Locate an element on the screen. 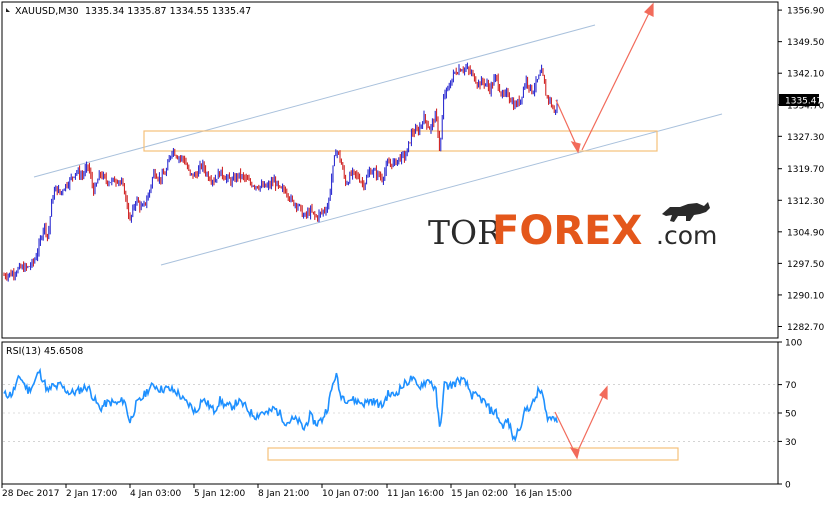  current-price-marker: 1335.47 is located at coordinates (800, 100).